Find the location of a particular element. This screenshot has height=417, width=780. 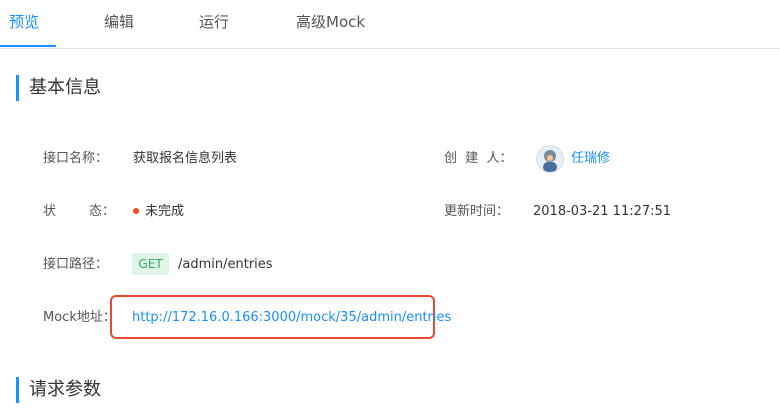

request-params-title: 请求参数 is located at coordinates (58, 390).